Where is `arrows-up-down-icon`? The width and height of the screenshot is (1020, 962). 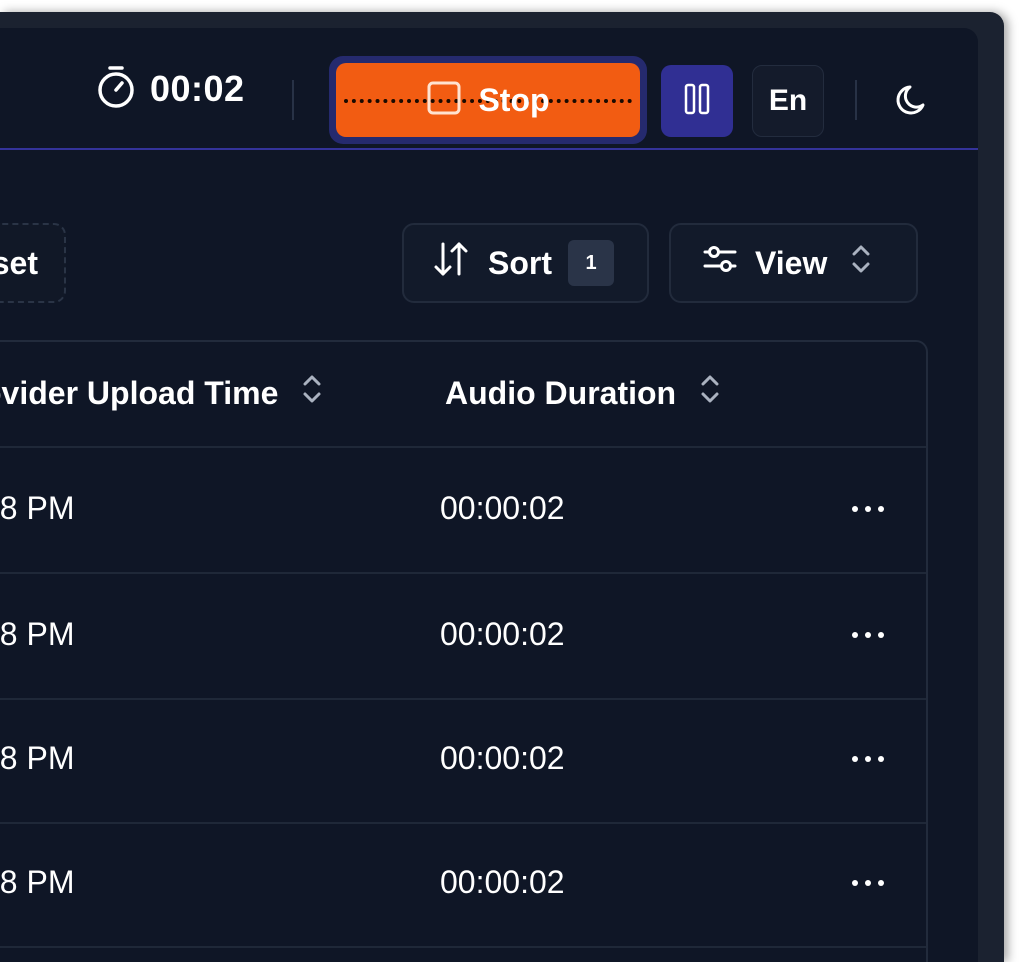
arrows-up-down-icon is located at coordinates (451, 263).